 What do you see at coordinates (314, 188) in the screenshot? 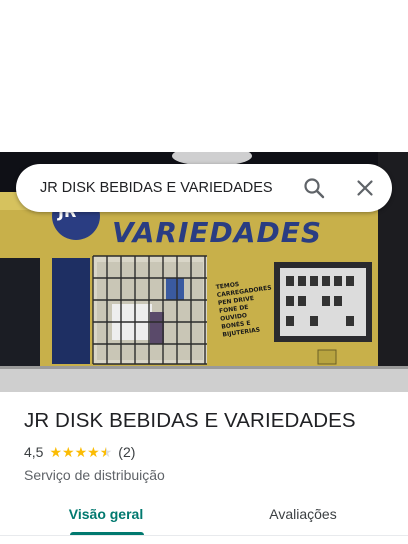
I see `search-icon` at bounding box center [314, 188].